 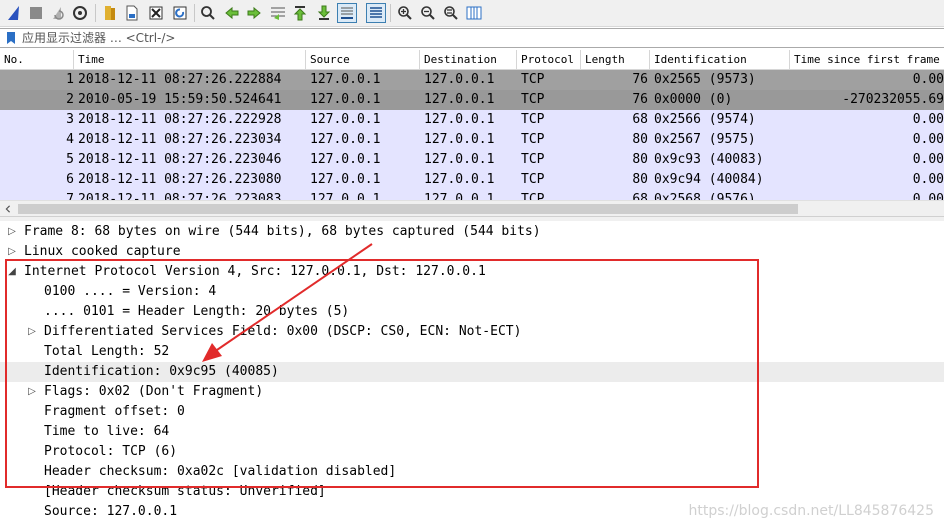 What do you see at coordinates (472, 352) in the screenshot?
I see `tree-item-total-length: Total Length: 52` at bounding box center [472, 352].